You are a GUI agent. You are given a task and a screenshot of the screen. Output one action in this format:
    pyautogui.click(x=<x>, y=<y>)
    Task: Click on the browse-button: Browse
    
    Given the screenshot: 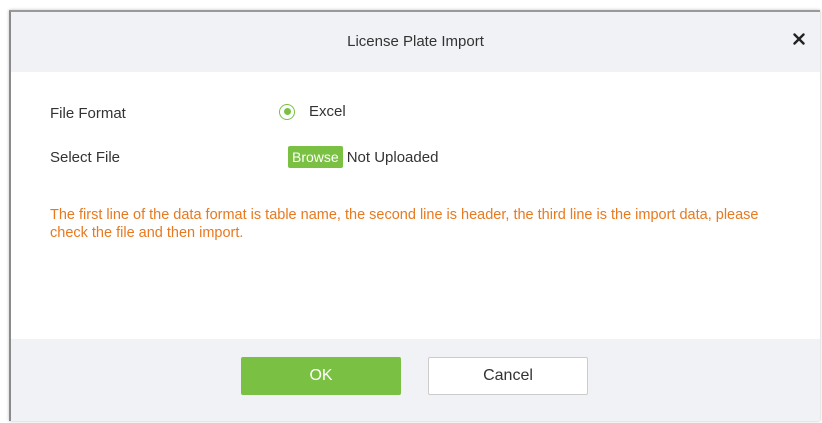 What is the action you would take?
    pyautogui.click(x=315, y=157)
    